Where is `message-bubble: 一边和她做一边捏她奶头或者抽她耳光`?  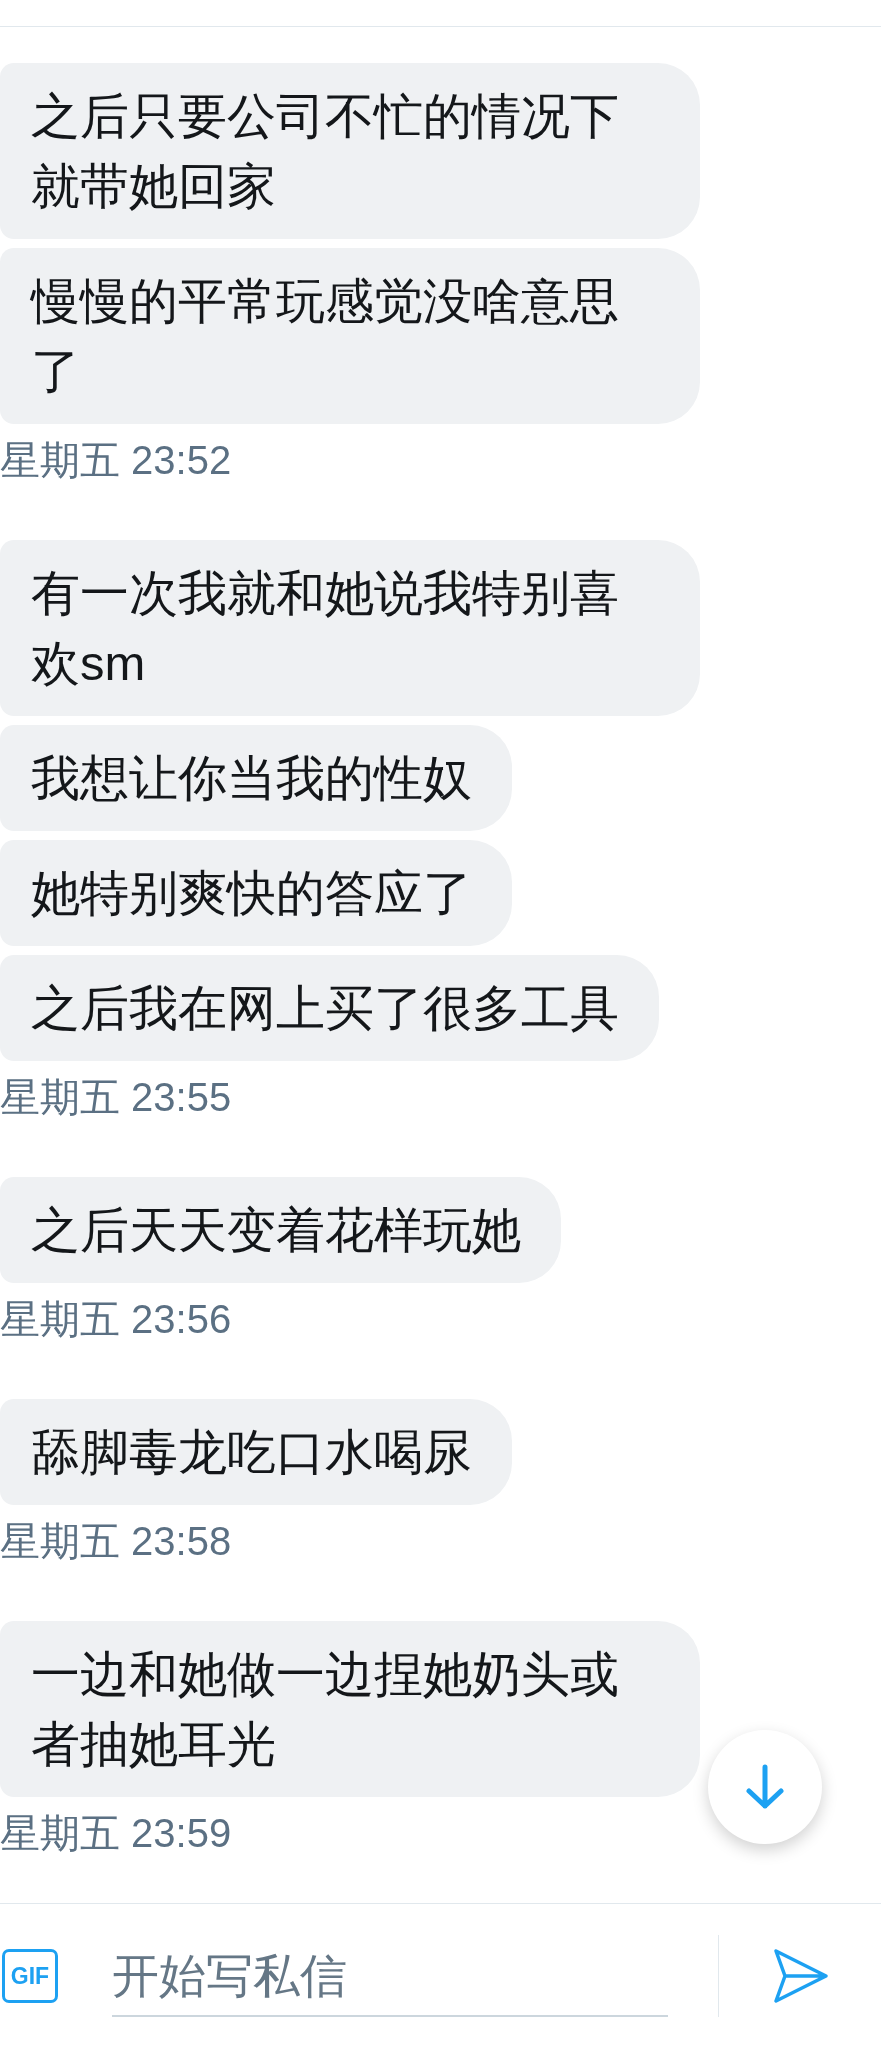
message-bubble: 一边和她做一边捏她奶头或者抽她耳光 is located at coordinates (350, 1709).